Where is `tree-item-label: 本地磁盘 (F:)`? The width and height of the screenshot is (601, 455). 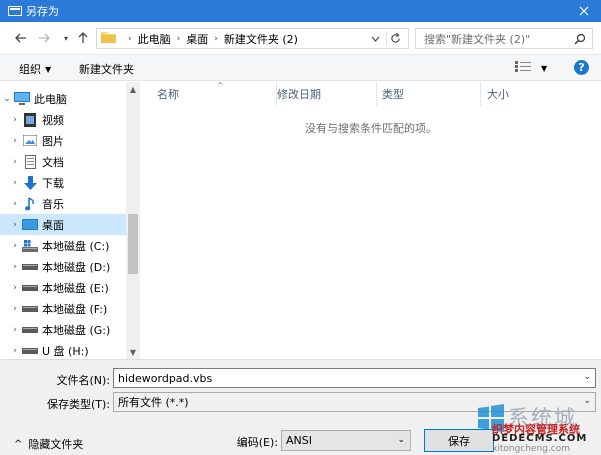
tree-item-label: 本地磁盘 (F:) is located at coordinates (75, 309).